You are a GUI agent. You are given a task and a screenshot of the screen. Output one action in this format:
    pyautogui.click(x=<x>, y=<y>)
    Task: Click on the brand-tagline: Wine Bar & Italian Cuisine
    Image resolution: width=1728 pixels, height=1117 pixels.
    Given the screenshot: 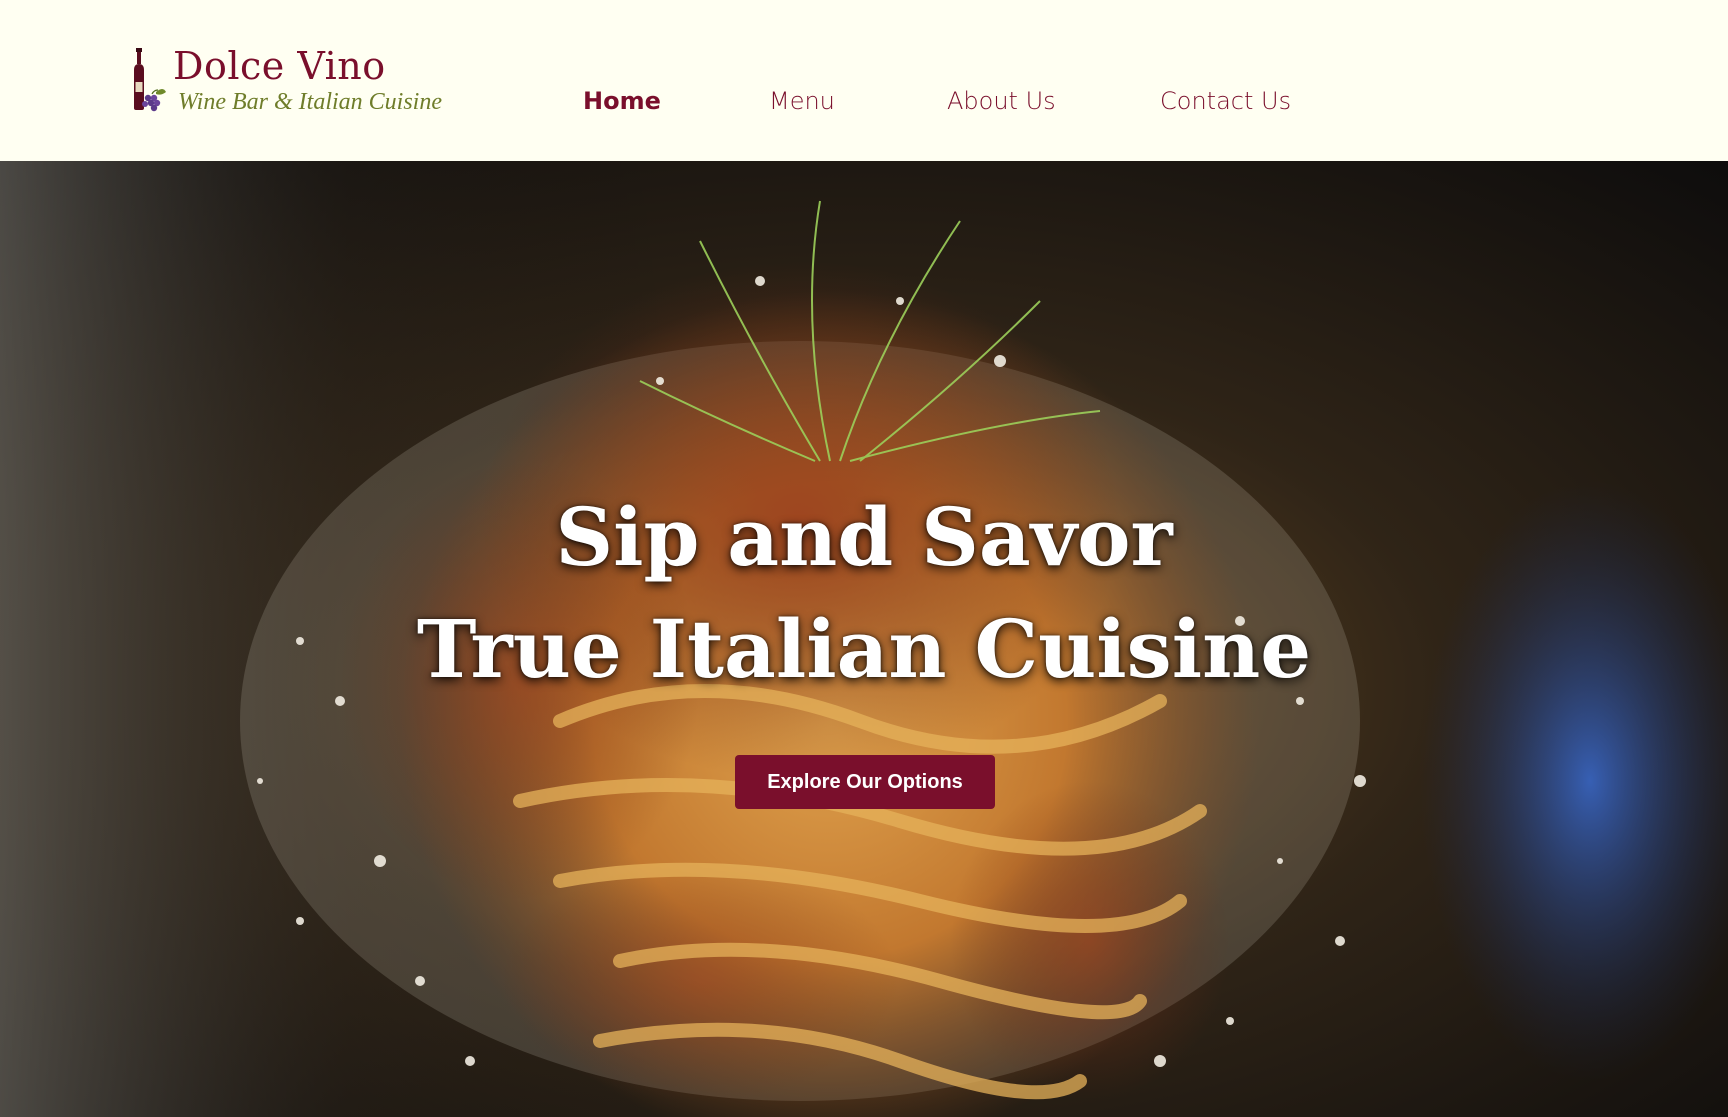 What is the action you would take?
    pyautogui.click(x=310, y=102)
    